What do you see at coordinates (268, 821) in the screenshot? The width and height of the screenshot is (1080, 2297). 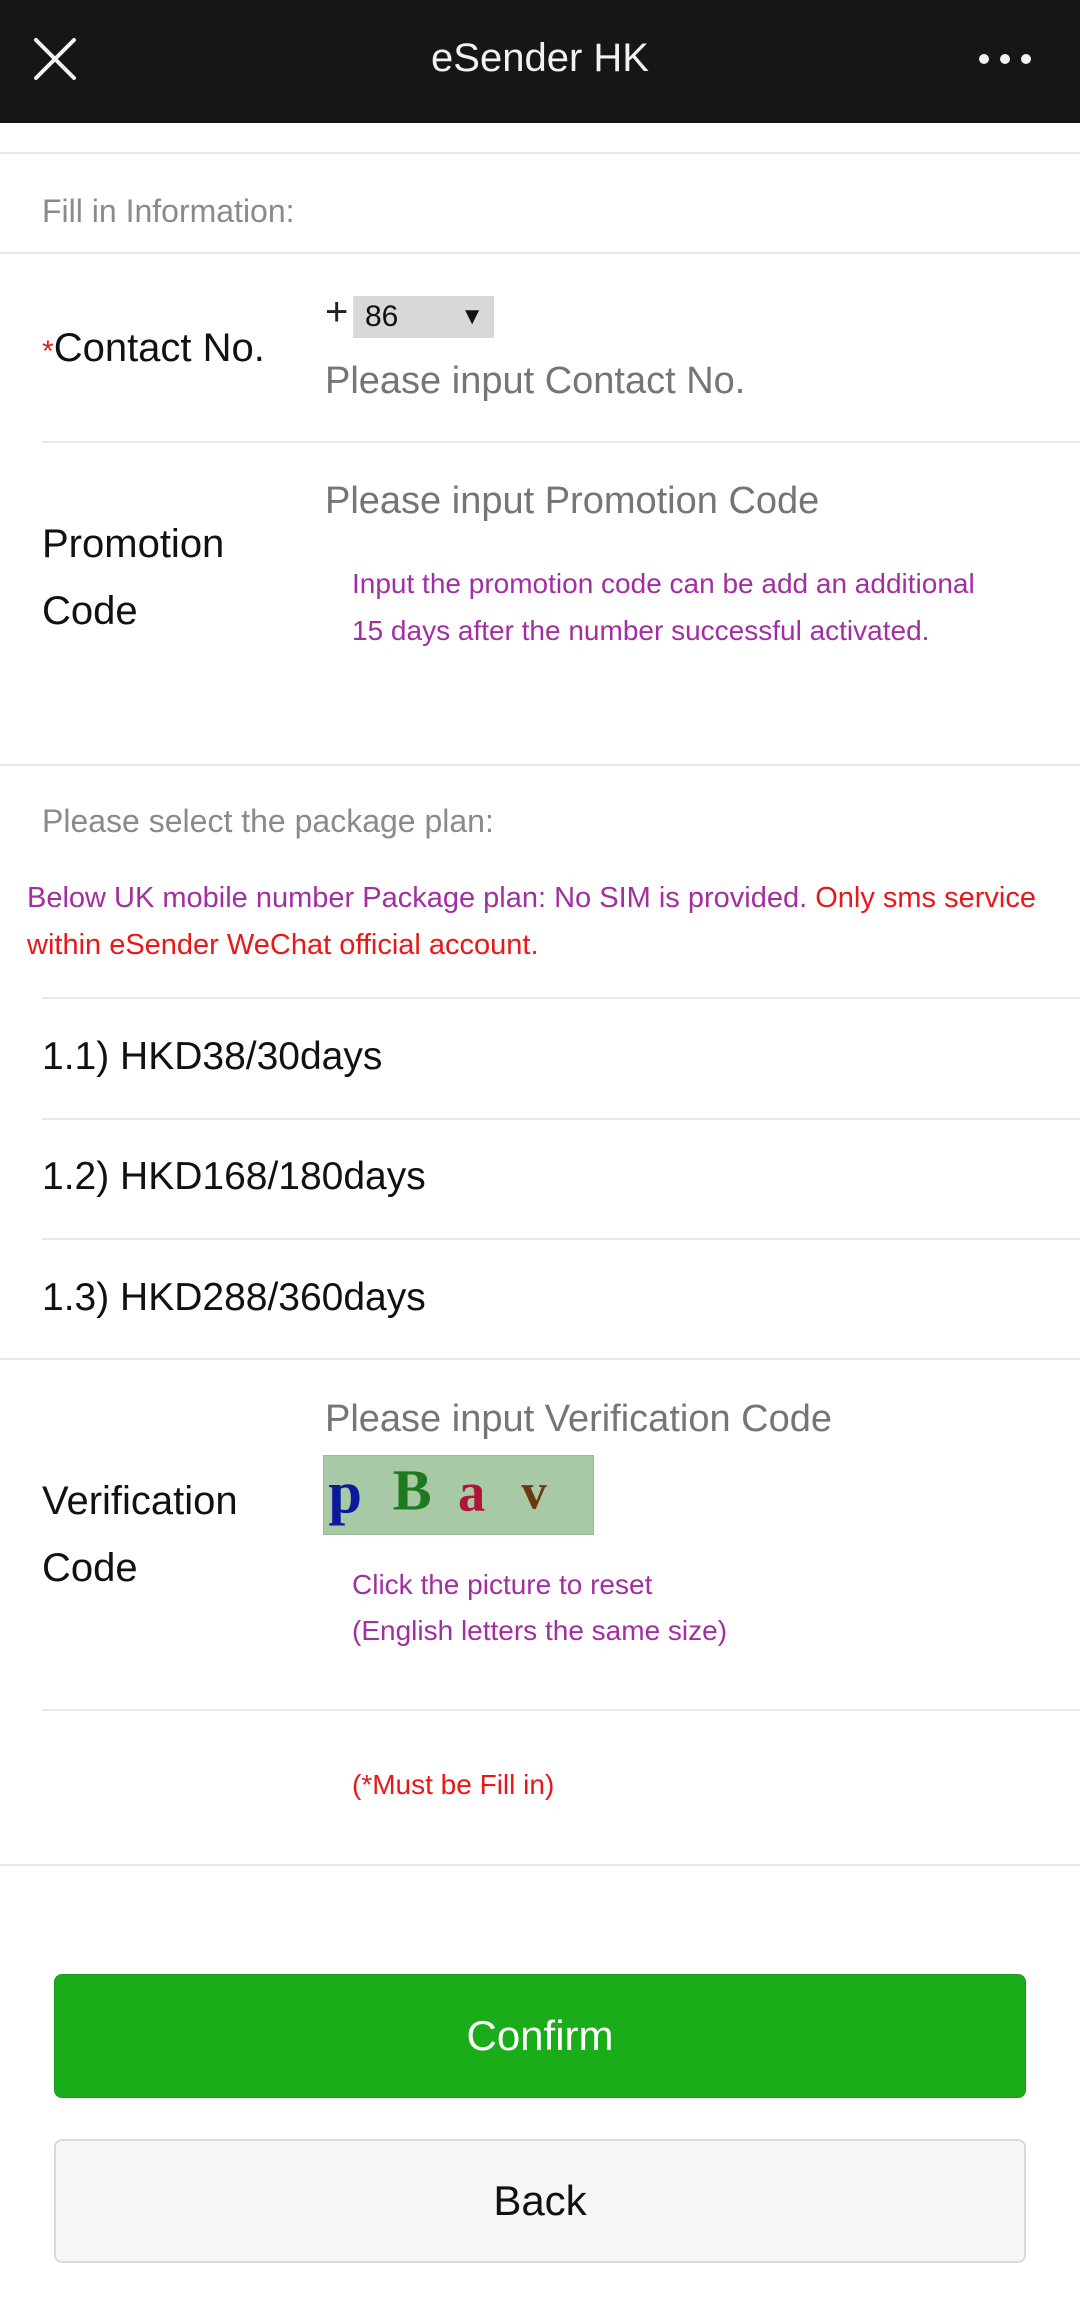 I see `section-title-package: Please select the package plan:` at bounding box center [268, 821].